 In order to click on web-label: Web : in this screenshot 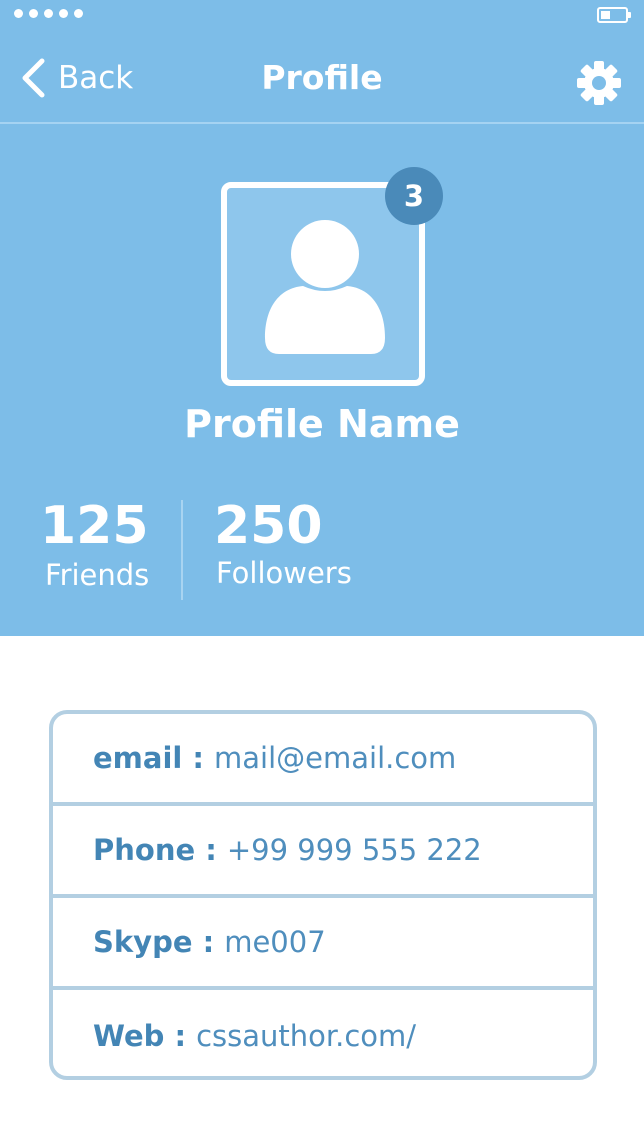, I will do `click(140, 1036)`.